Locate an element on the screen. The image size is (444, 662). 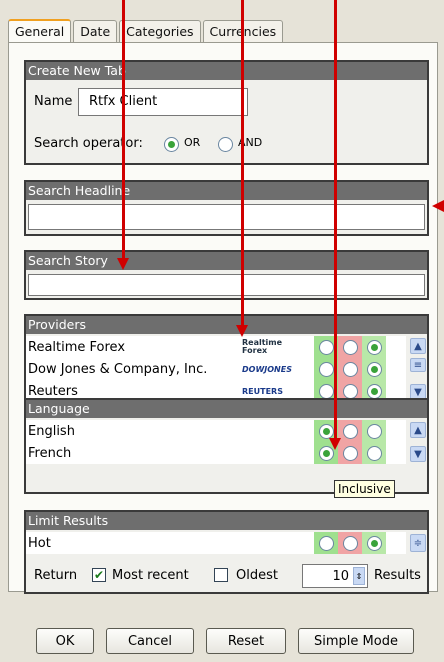
limit-row-hot: Hot is located at coordinates (216, 543).